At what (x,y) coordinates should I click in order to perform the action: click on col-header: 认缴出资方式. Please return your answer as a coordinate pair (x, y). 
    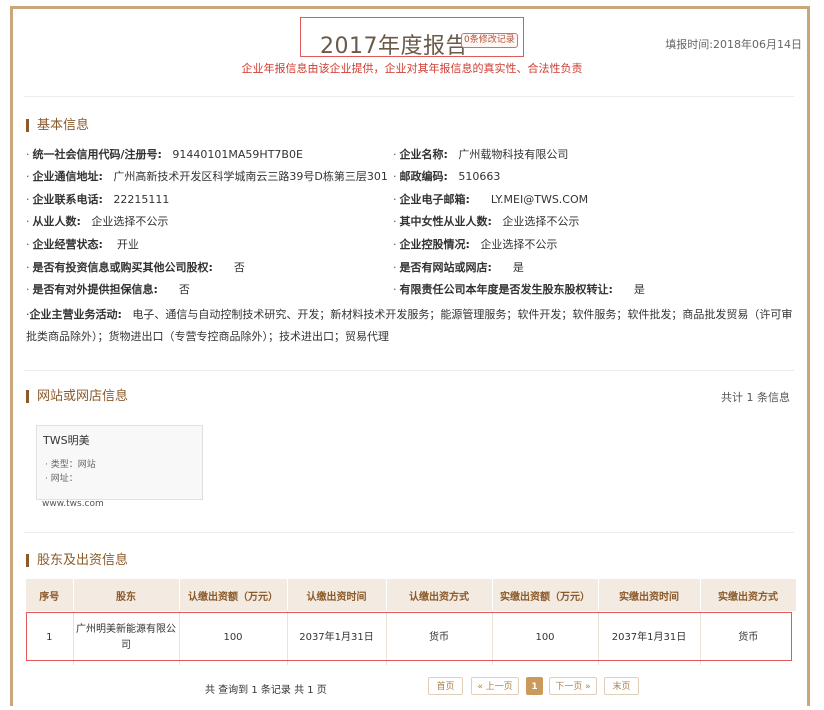
    Looking at the image, I should click on (439, 595).